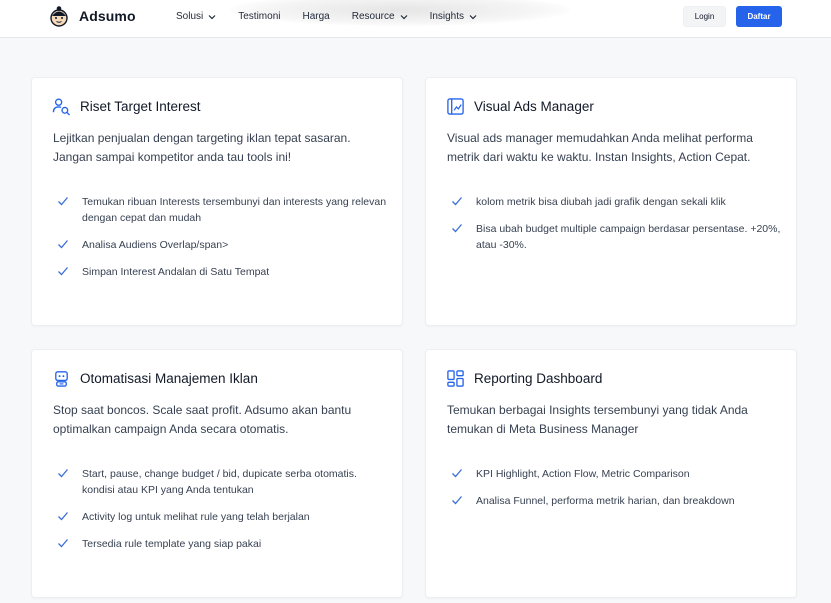 This screenshot has height=603, width=831. I want to click on card-header: Otomatisasi Manajemen Iklan, so click(155, 378).